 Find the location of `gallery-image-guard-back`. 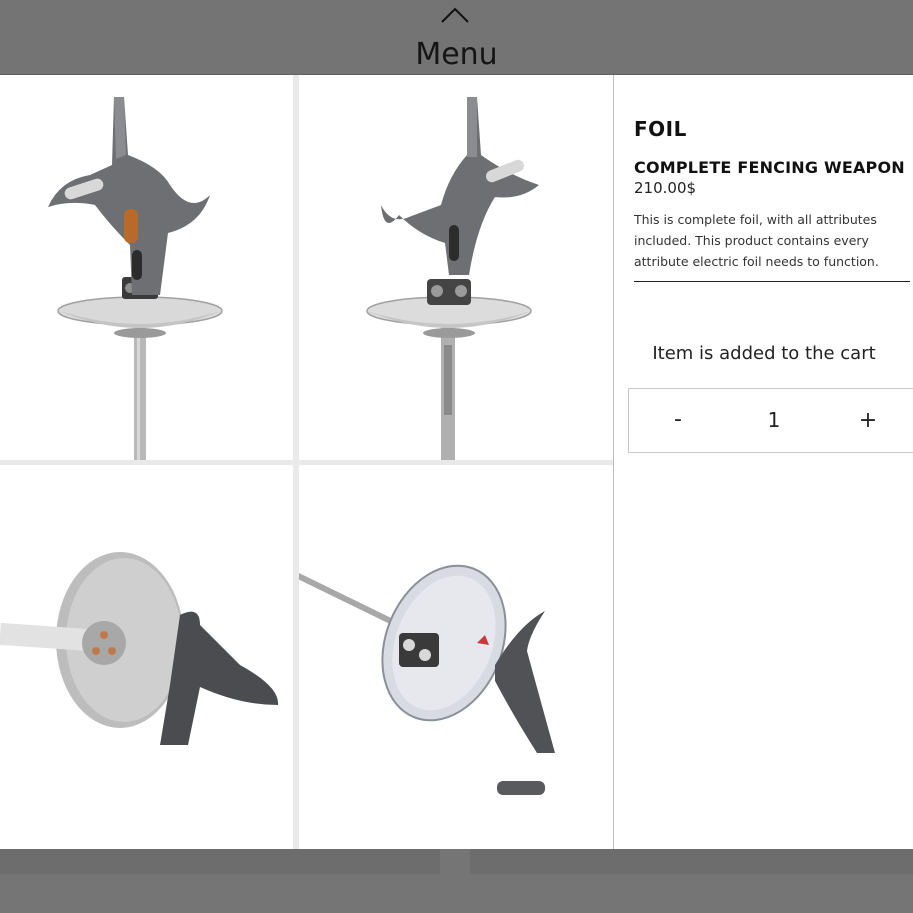

gallery-image-guard-back is located at coordinates (456, 267).